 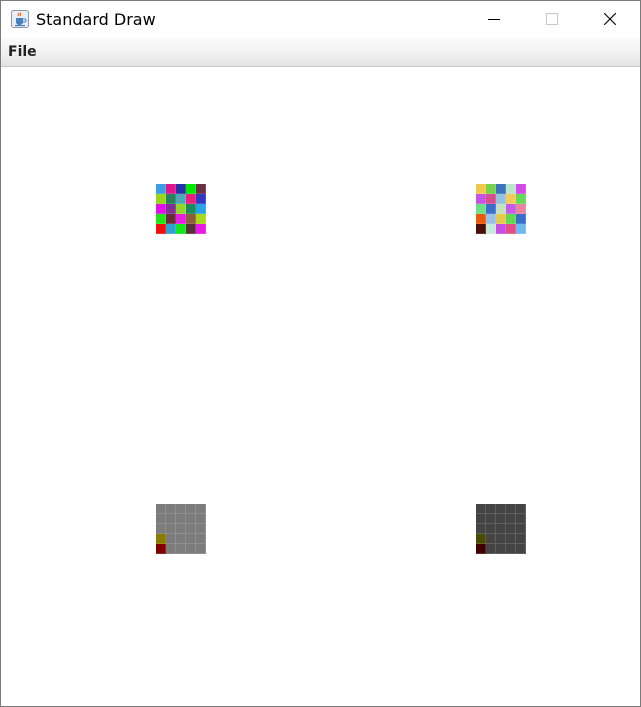 I want to click on close-button, so click(x=610, y=19).